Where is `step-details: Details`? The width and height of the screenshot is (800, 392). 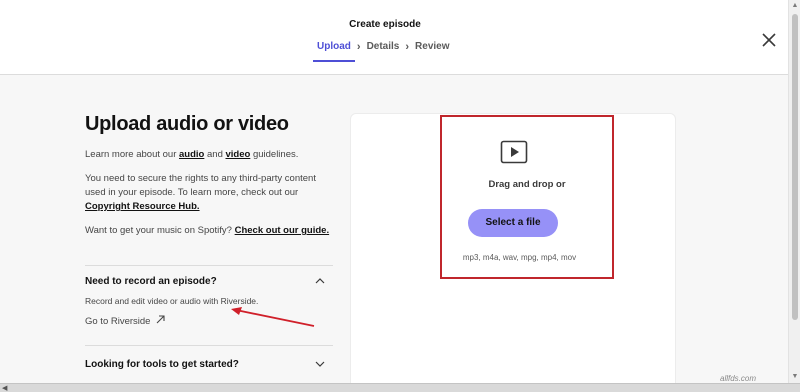 step-details: Details is located at coordinates (383, 49).